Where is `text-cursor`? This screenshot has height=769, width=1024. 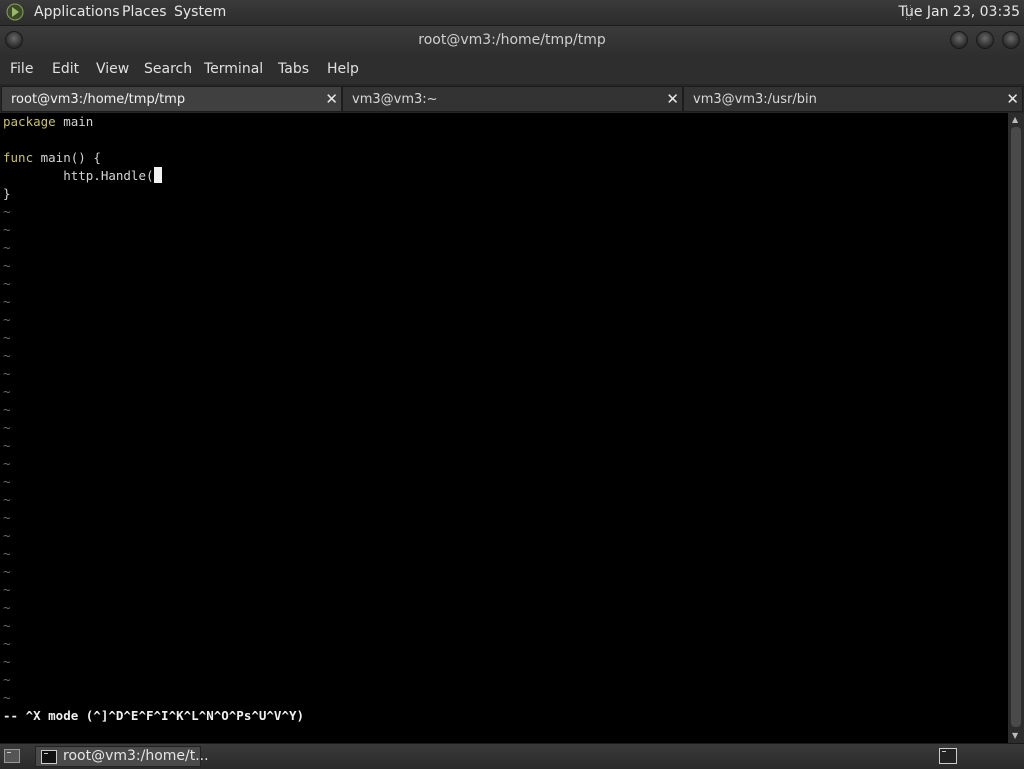 text-cursor is located at coordinates (157, 175).